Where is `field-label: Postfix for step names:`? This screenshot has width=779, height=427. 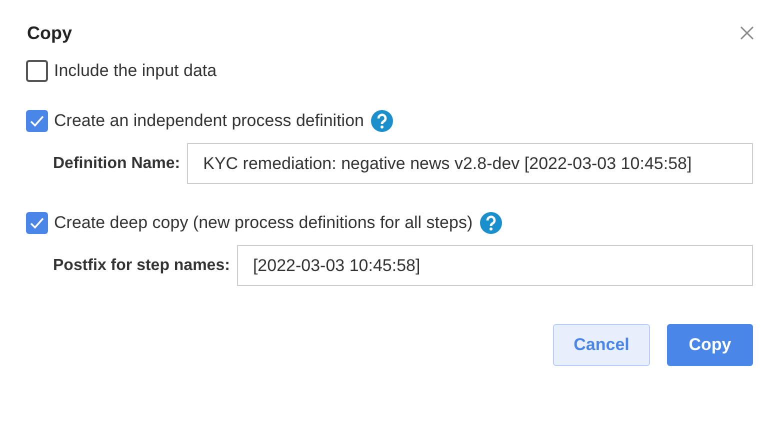
field-label: Postfix for step names: is located at coordinates (141, 266).